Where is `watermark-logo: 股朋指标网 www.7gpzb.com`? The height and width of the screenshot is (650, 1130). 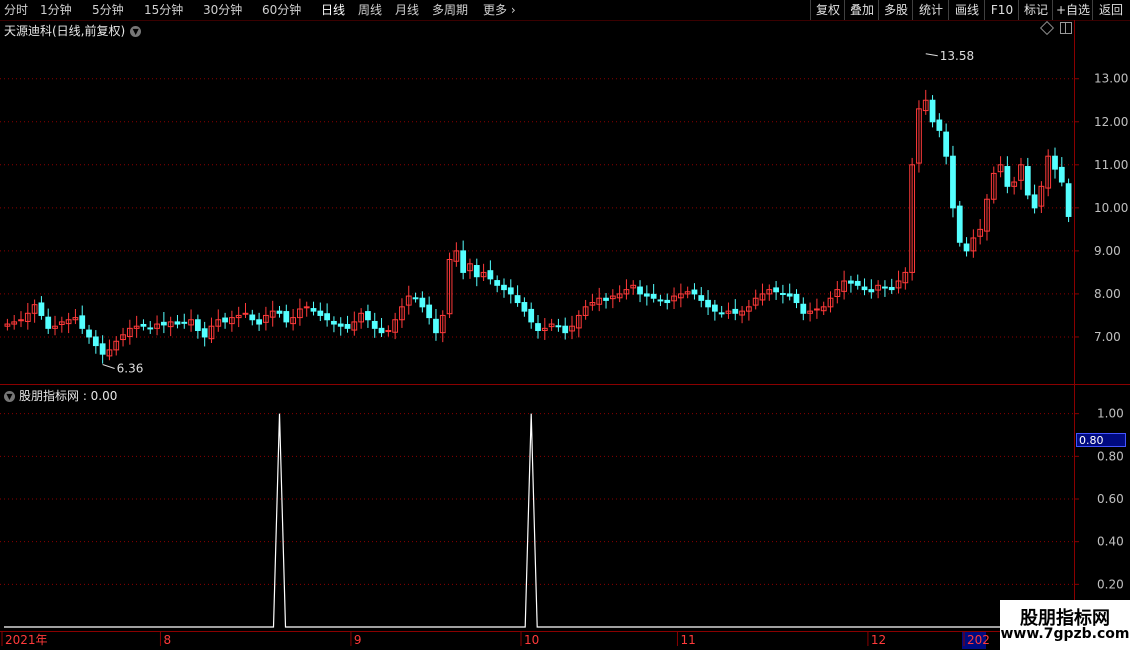 watermark-logo: 股朋指标网 www.7gpzb.com is located at coordinates (1065, 625).